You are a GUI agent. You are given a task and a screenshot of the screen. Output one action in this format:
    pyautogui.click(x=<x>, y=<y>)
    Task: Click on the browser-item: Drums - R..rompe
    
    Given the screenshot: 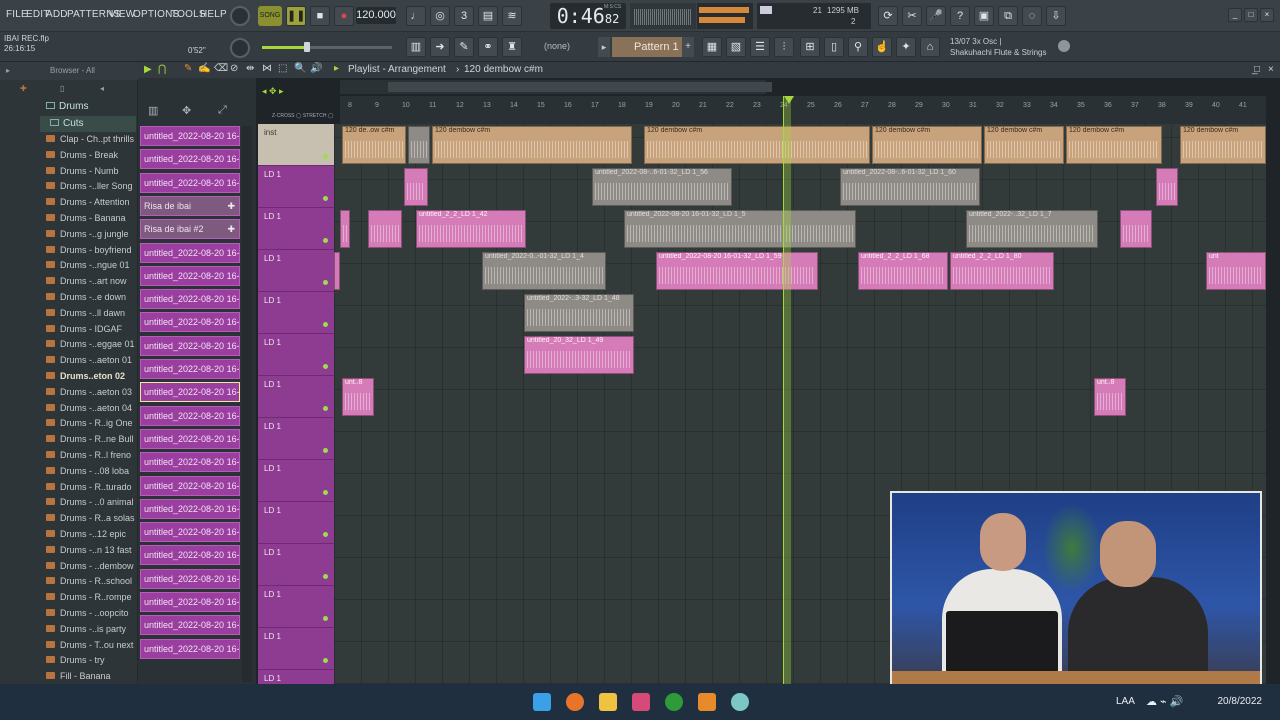 What is the action you would take?
    pyautogui.click(x=91, y=599)
    